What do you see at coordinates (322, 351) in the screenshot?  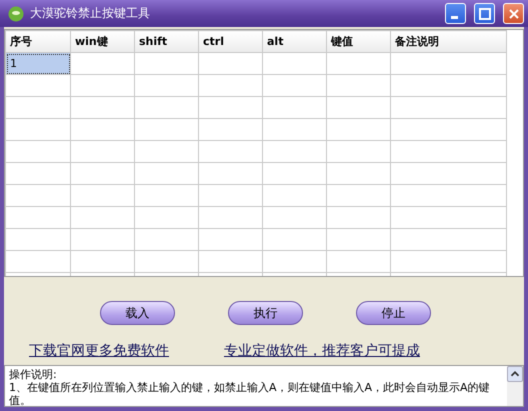 I see `link: 专业定做软件，推荐客户可提成` at bounding box center [322, 351].